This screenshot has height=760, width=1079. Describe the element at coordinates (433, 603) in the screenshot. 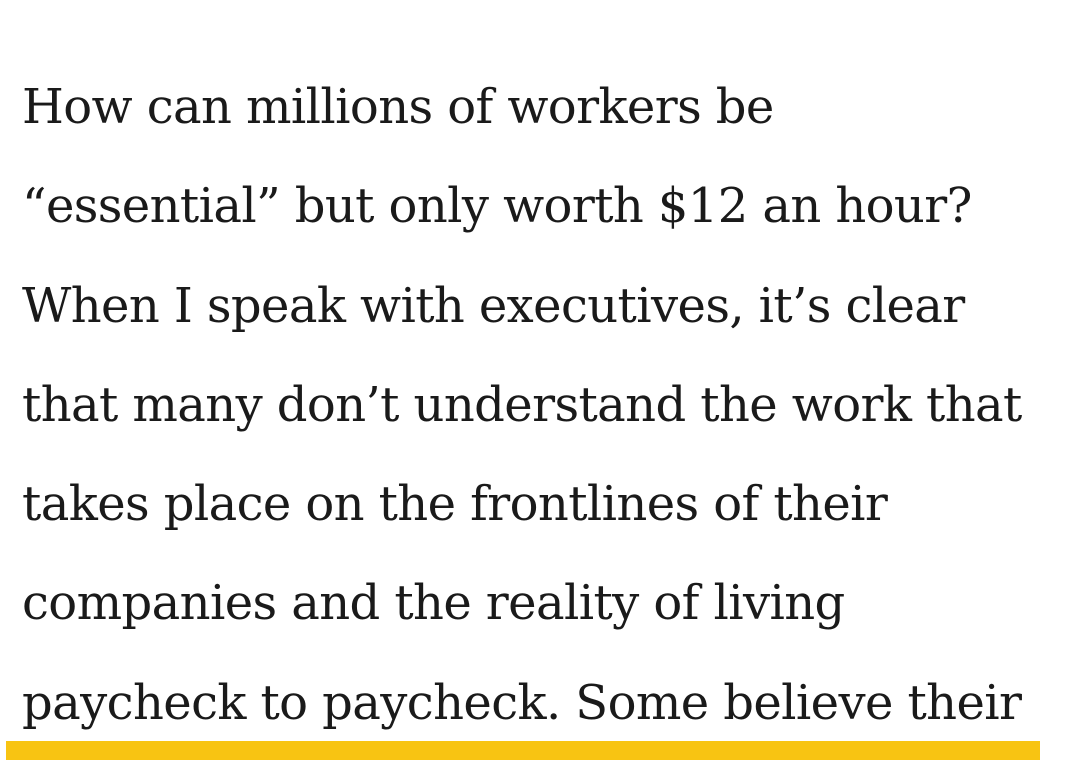

I see `paragraph-line: companies and the reality of living` at that location.